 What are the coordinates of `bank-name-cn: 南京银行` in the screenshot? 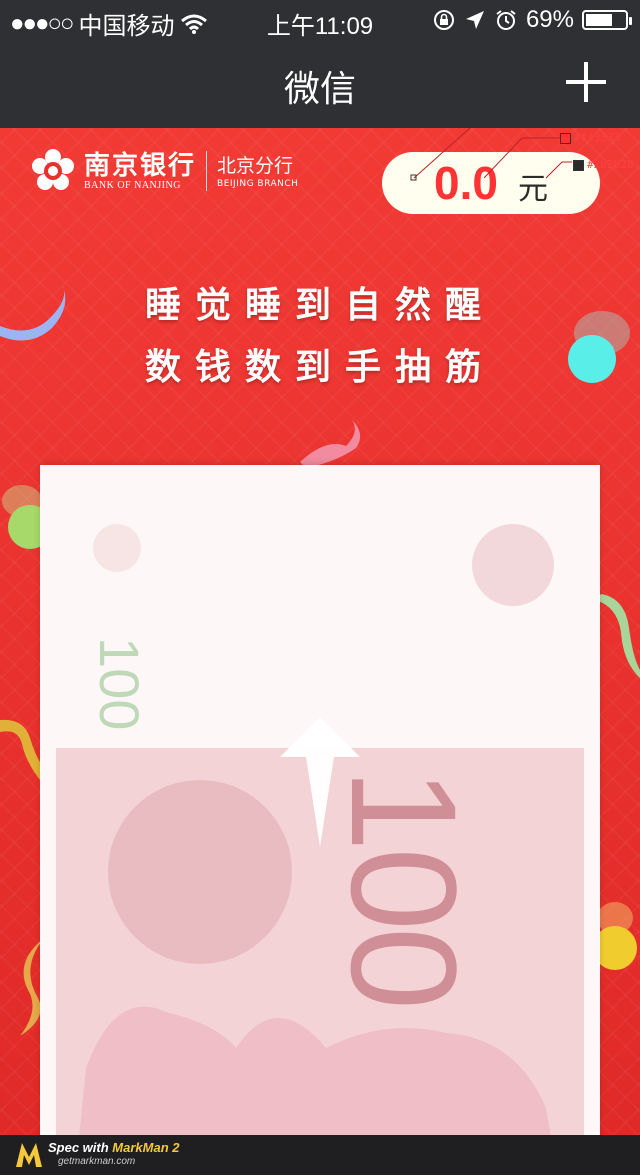 It's located at (140, 165).